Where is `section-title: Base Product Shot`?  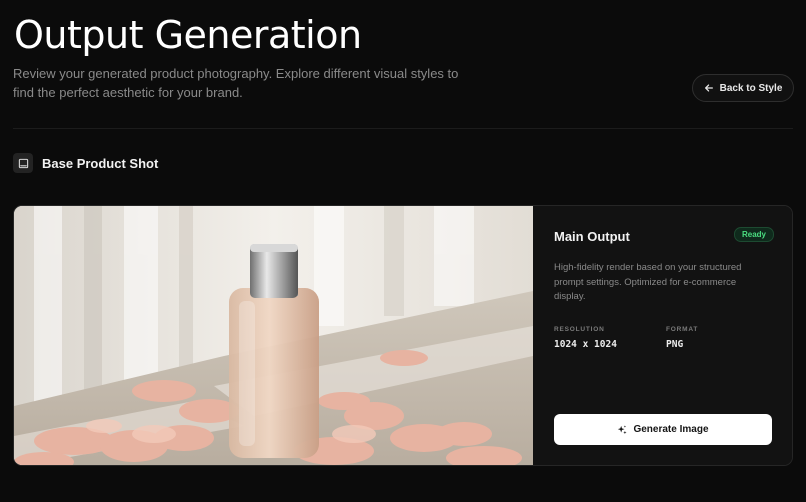 section-title: Base Product Shot is located at coordinates (100, 163).